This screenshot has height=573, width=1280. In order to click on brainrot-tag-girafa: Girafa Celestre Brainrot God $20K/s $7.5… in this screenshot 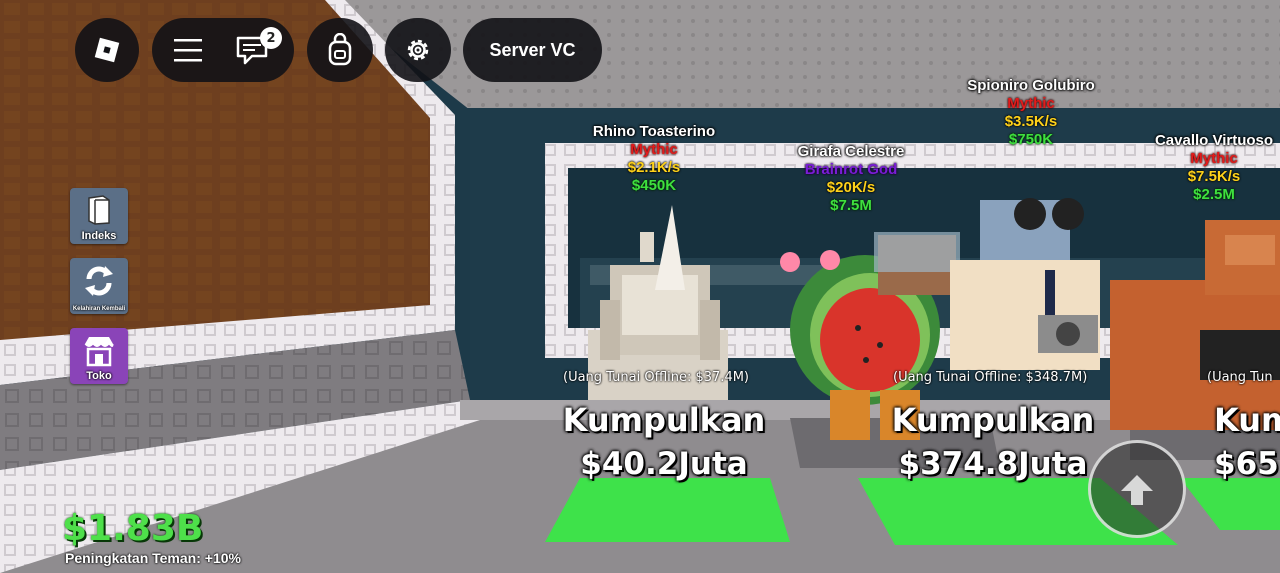, I will do `click(851, 179)`.